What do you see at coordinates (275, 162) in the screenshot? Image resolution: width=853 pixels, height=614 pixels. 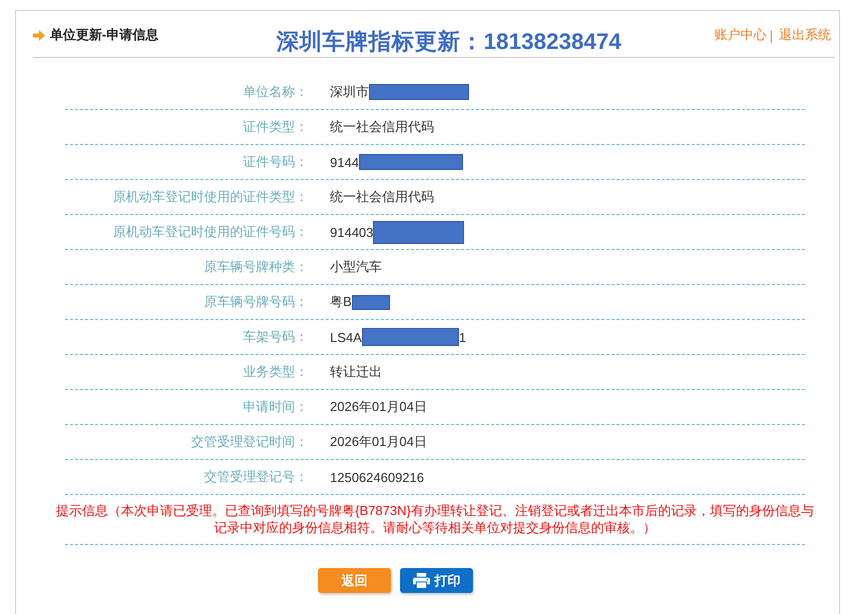 I see `field-label: 证件号码：` at bounding box center [275, 162].